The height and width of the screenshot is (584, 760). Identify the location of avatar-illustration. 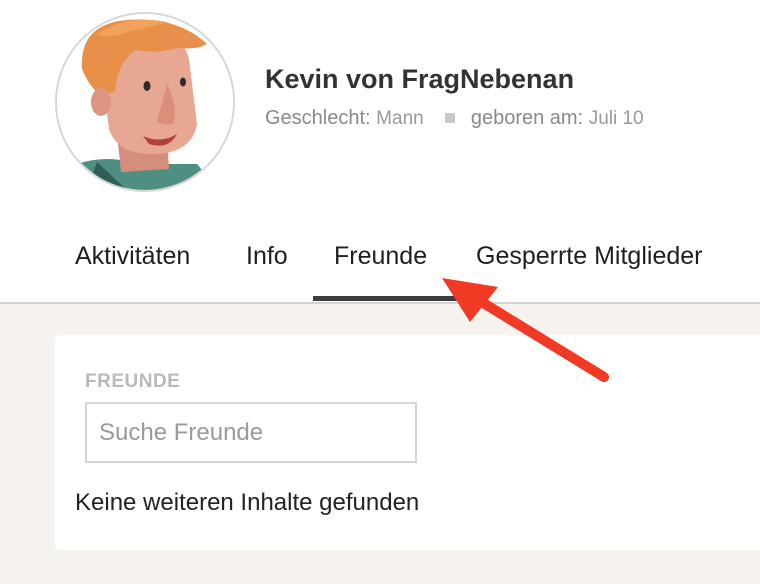
(145, 102).